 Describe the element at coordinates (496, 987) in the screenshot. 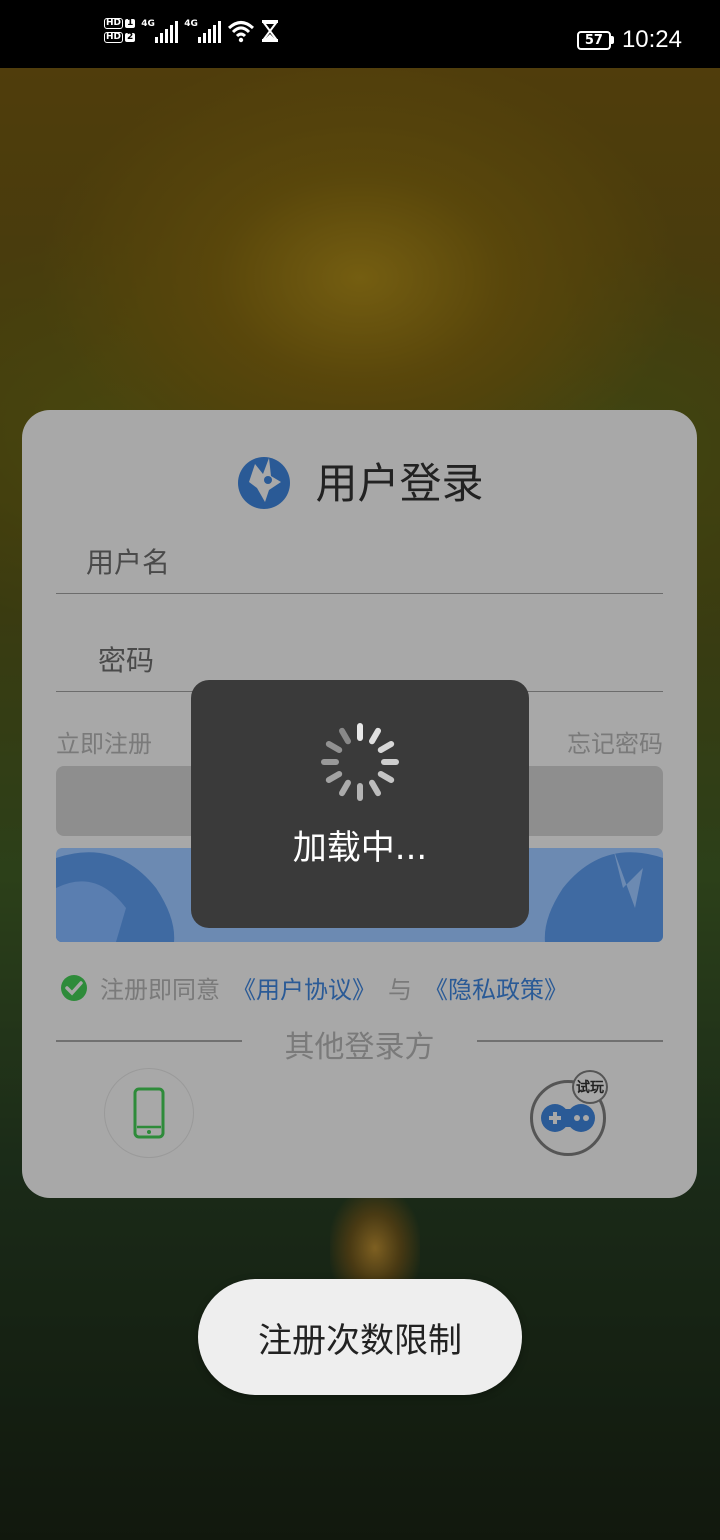

I see `privacy-policy-link: 《隐私政策》` at that location.